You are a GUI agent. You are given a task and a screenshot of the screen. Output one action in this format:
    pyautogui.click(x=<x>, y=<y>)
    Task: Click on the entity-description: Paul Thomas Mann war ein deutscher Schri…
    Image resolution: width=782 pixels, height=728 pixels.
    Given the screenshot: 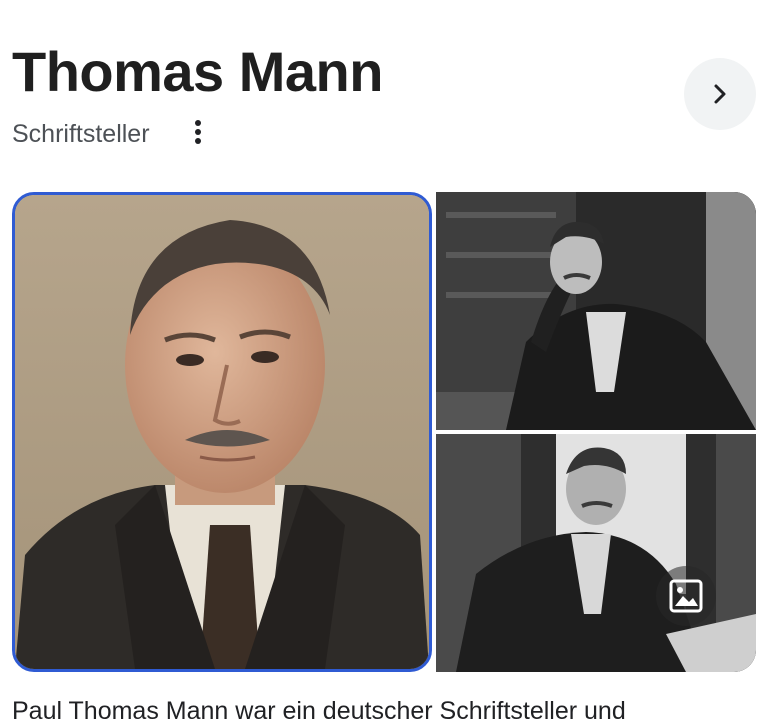 What is the action you would take?
    pyautogui.click(x=319, y=711)
    